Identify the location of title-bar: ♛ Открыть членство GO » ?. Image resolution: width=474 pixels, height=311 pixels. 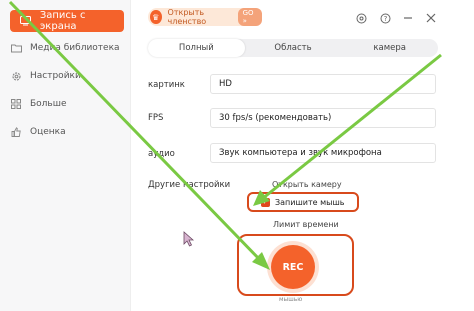
(302, 17).